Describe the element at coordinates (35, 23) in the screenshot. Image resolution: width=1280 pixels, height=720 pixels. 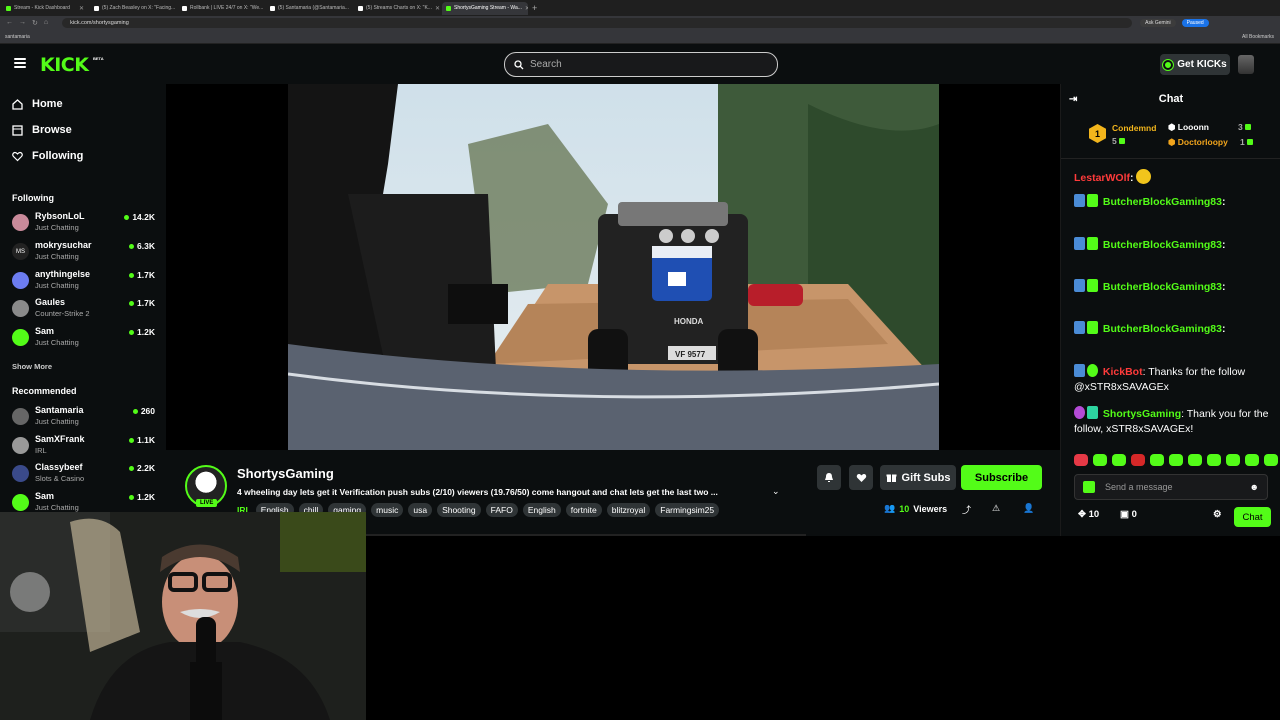
I see `reload-icon: ↻` at that location.